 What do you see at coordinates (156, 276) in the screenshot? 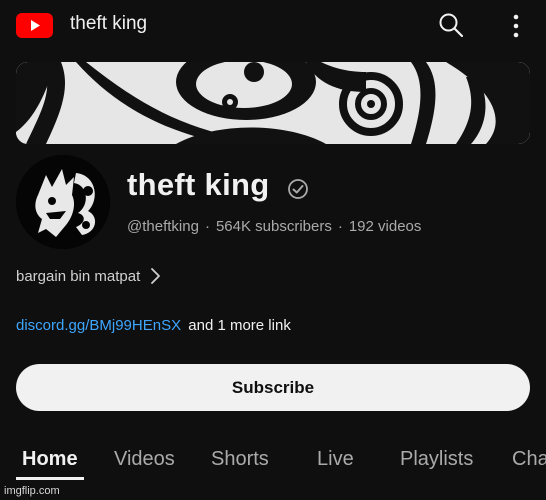
I see `chevron-right-icon` at bounding box center [156, 276].